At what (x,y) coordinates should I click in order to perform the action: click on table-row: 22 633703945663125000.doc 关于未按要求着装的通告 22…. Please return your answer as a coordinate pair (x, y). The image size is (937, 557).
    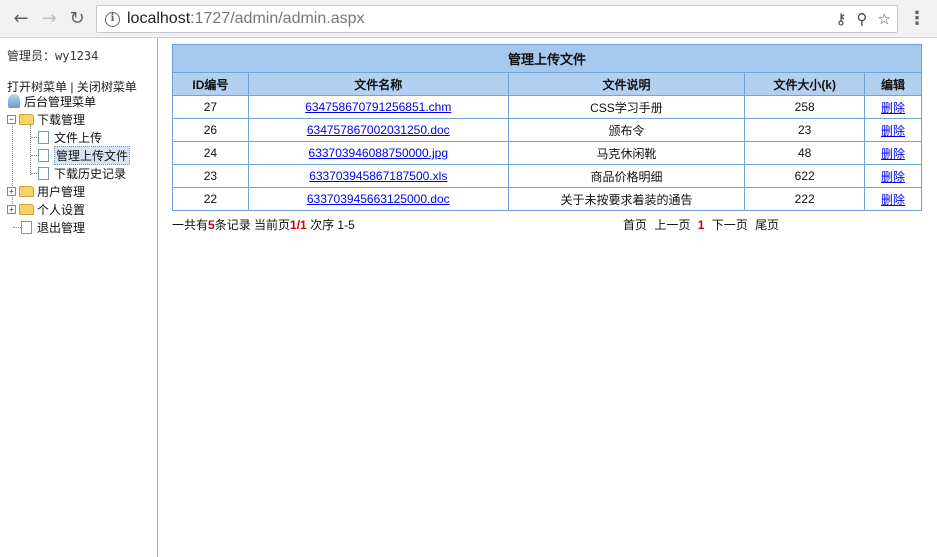
    Looking at the image, I should click on (547, 199).